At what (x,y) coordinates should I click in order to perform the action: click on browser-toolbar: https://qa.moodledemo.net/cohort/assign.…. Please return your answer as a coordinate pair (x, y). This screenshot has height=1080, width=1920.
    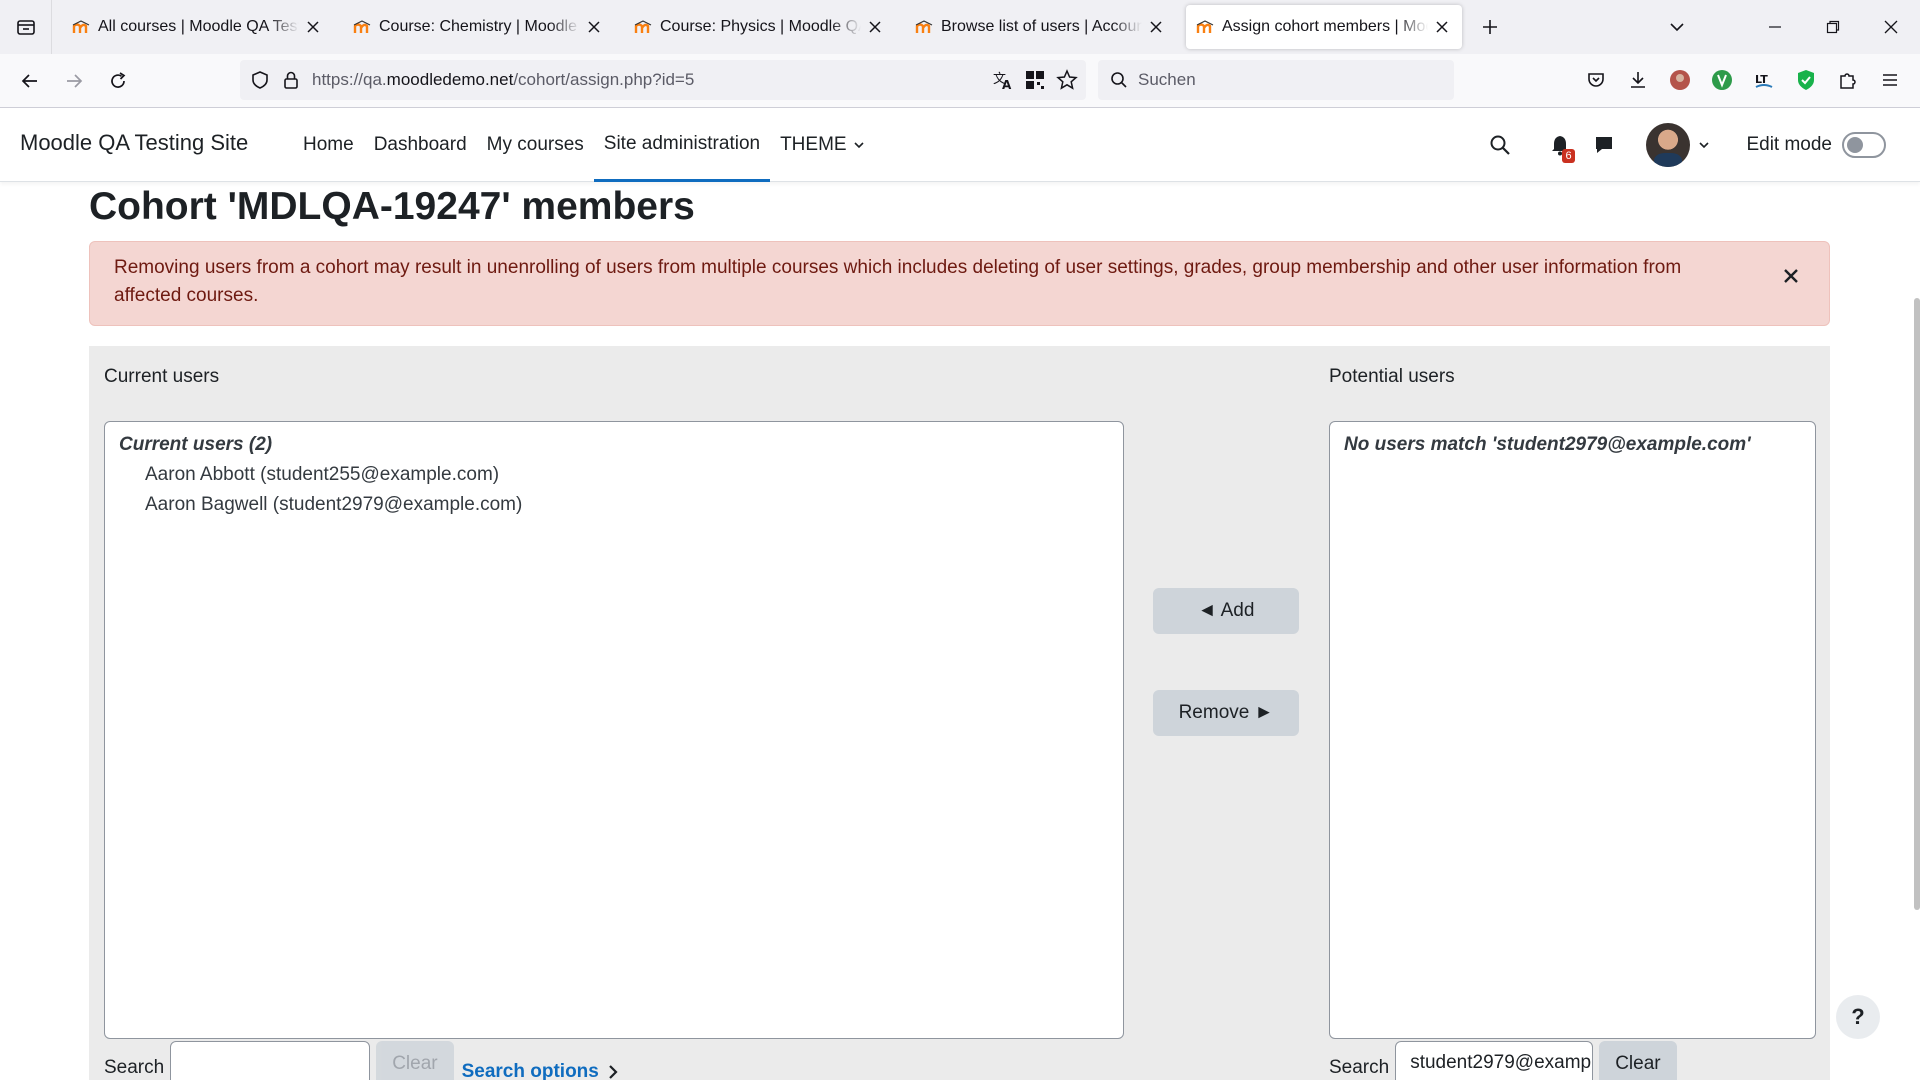
    Looking at the image, I should click on (960, 81).